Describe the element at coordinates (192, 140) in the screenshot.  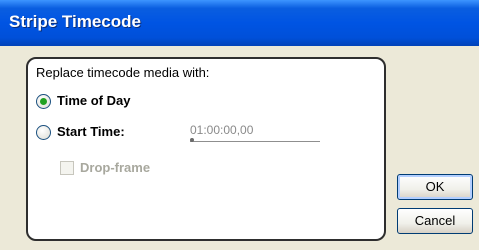
I see `caret-marker-icon` at that location.